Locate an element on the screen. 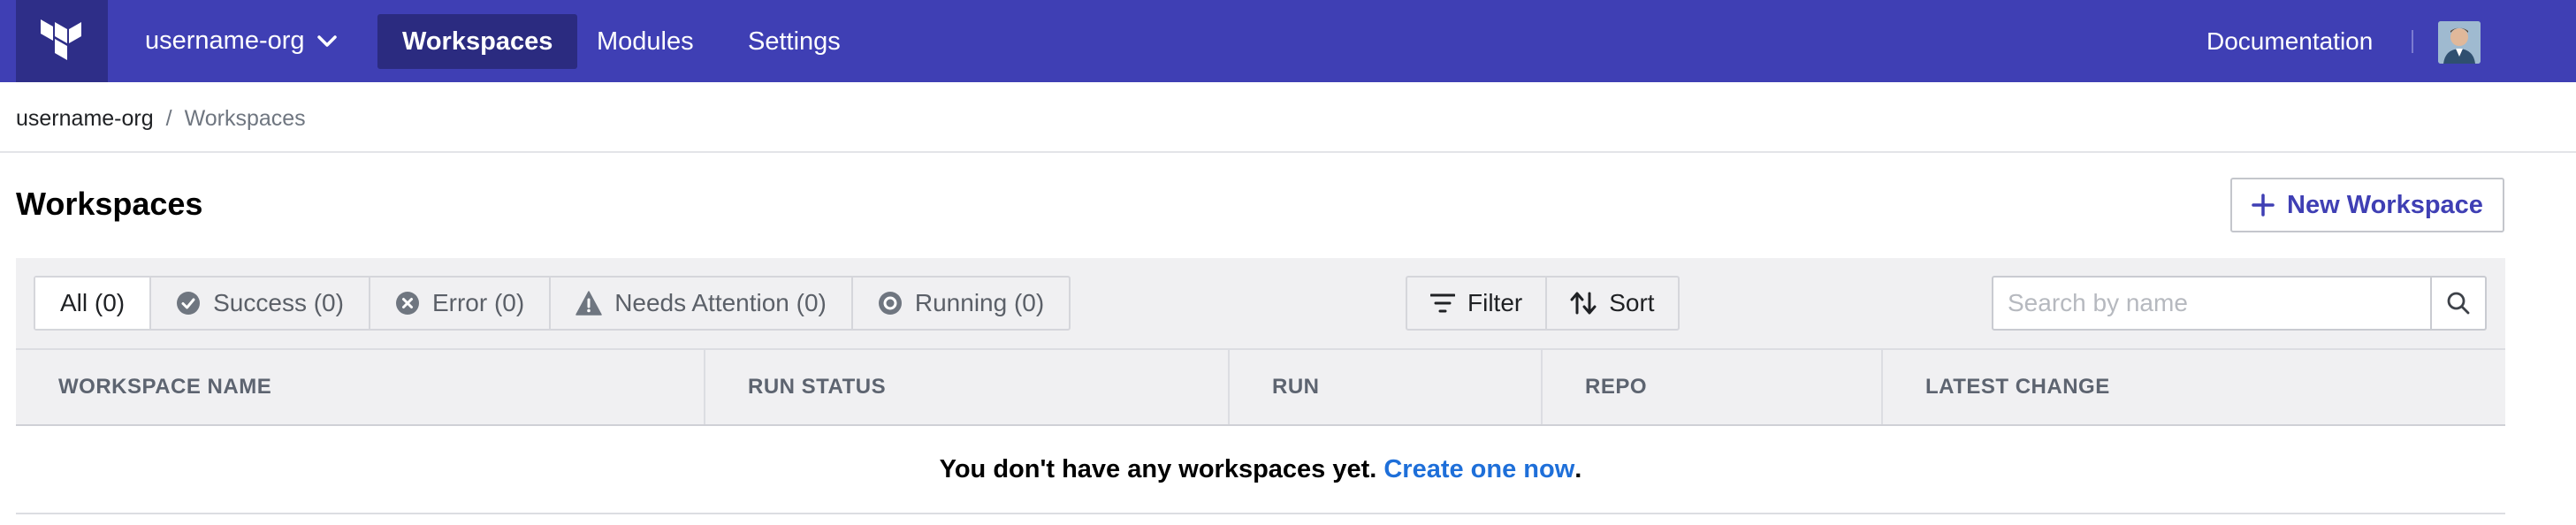  filter-button: Filter is located at coordinates (1476, 303).